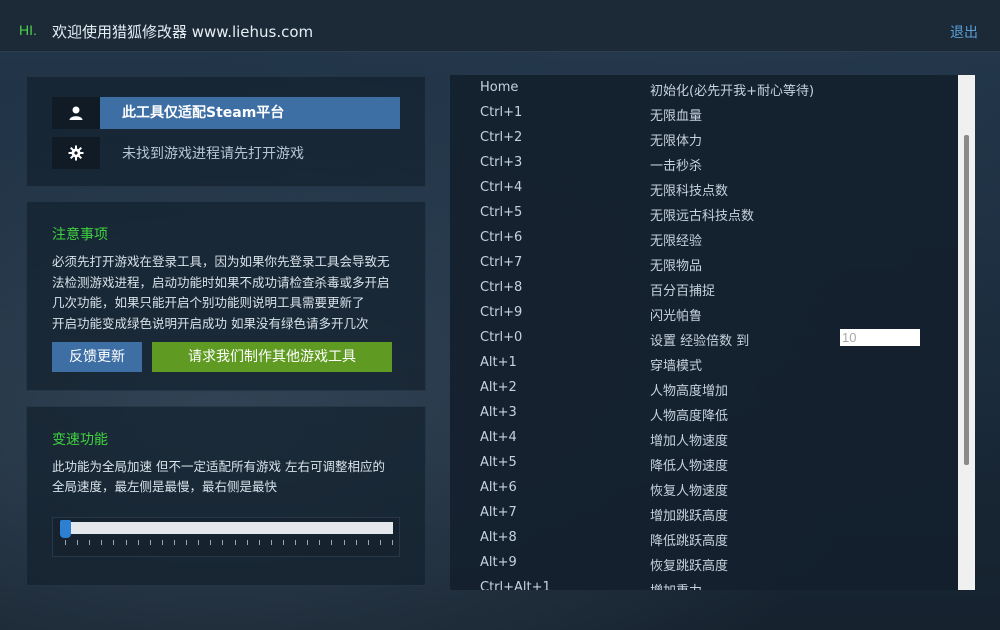 The width and height of the screenshot is (1000, 630). I want to click on hotkey-row: Alt+3 人物高度降低, so click(704, 412).